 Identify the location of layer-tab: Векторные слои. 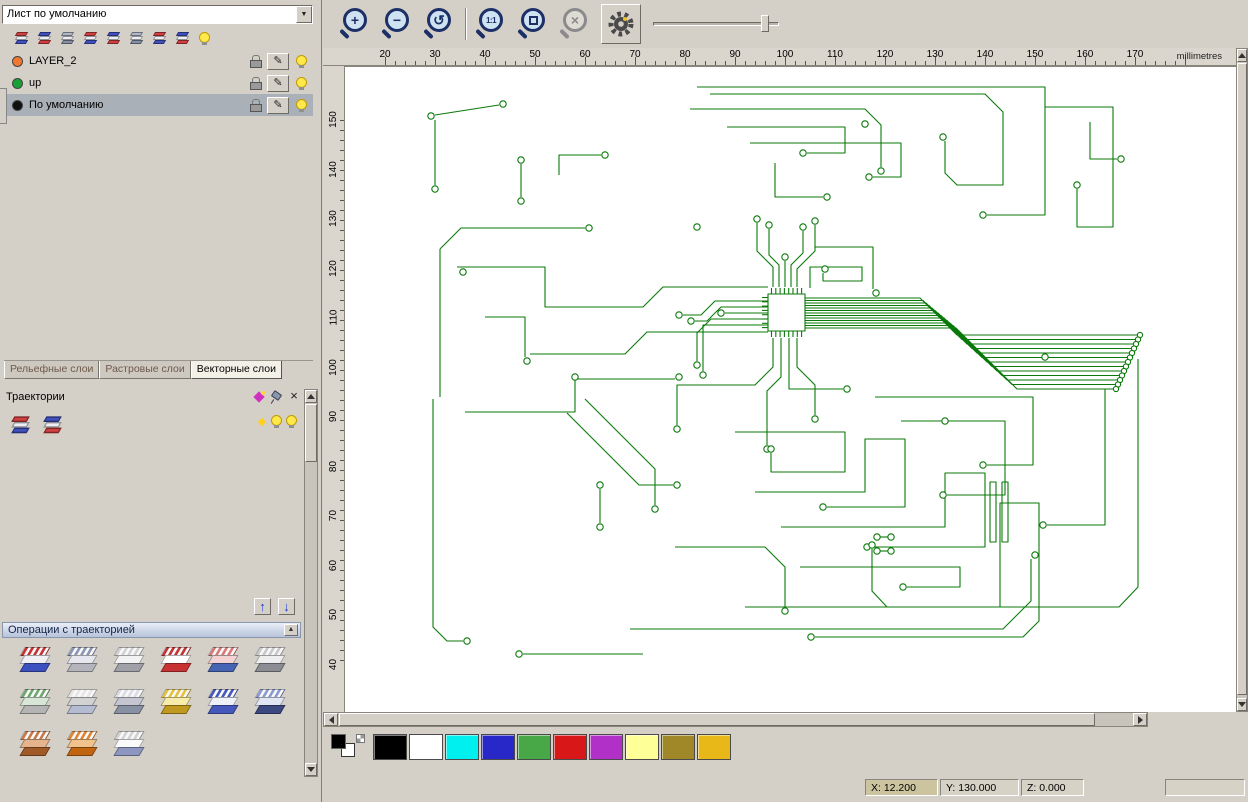
(236, 370).